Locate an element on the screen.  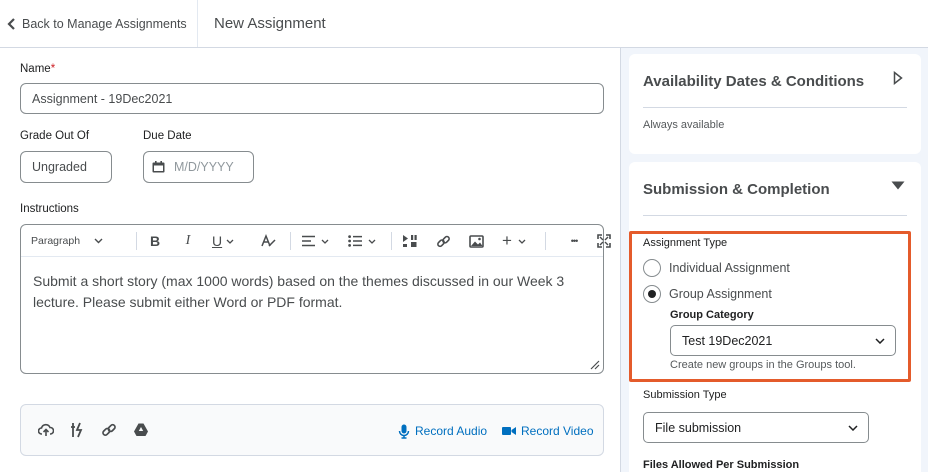
underline-button: U is located at coordinates (227, 241).